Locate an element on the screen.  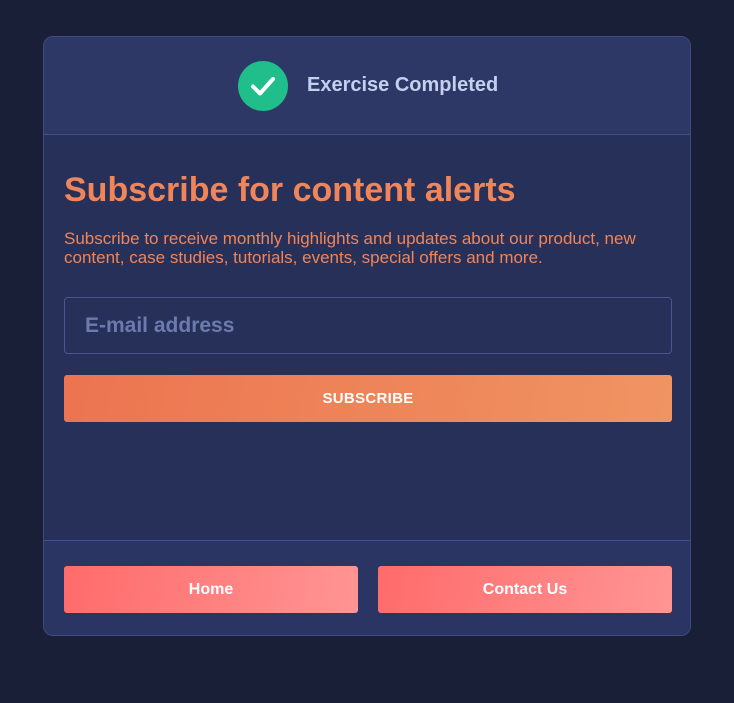
card-header: Exercise Completed is located at coordinates (367, 86).